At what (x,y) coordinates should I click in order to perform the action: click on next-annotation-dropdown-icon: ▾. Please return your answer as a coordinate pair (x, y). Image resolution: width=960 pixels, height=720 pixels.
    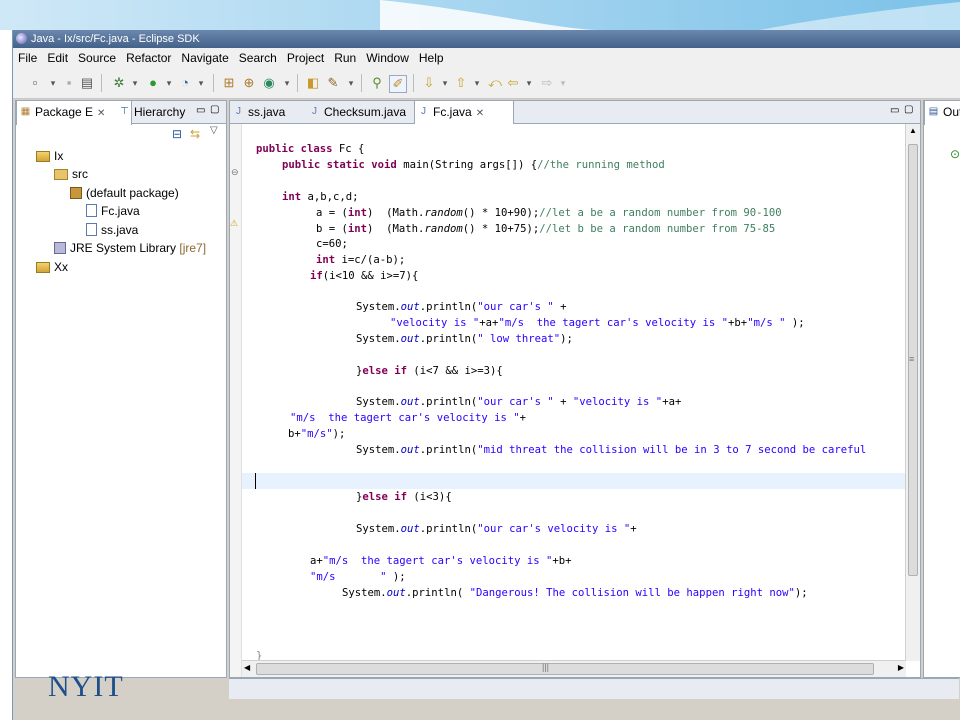
    Looking at the image, I should click on (445, 83).